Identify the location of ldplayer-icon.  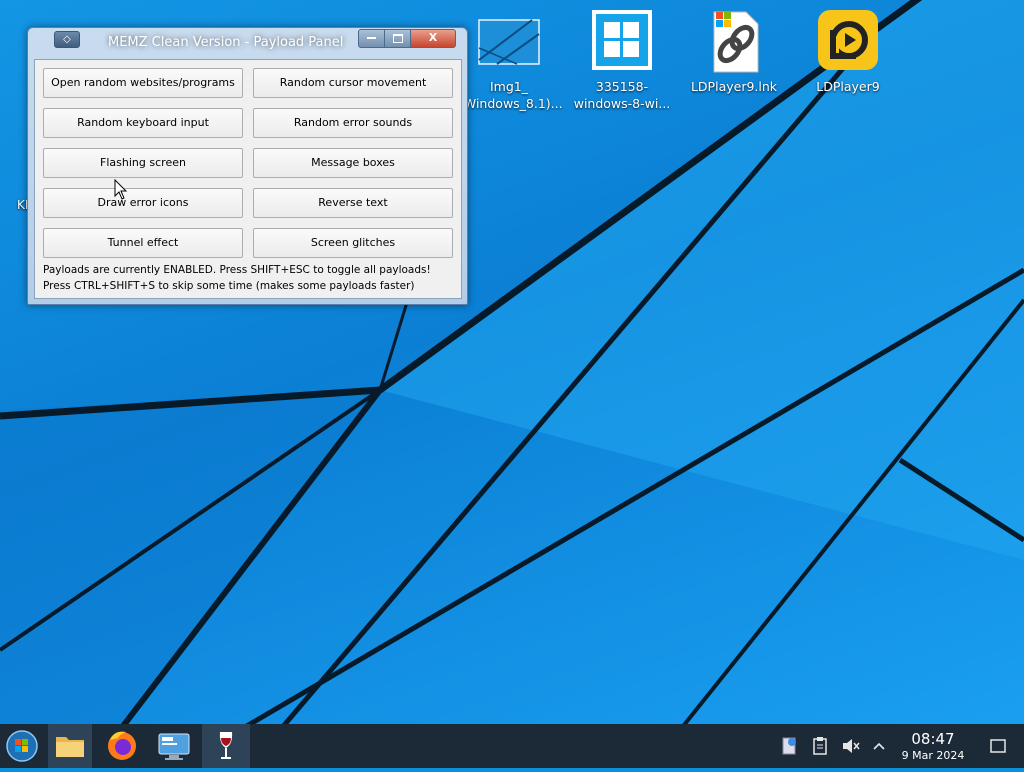
(848, 42).